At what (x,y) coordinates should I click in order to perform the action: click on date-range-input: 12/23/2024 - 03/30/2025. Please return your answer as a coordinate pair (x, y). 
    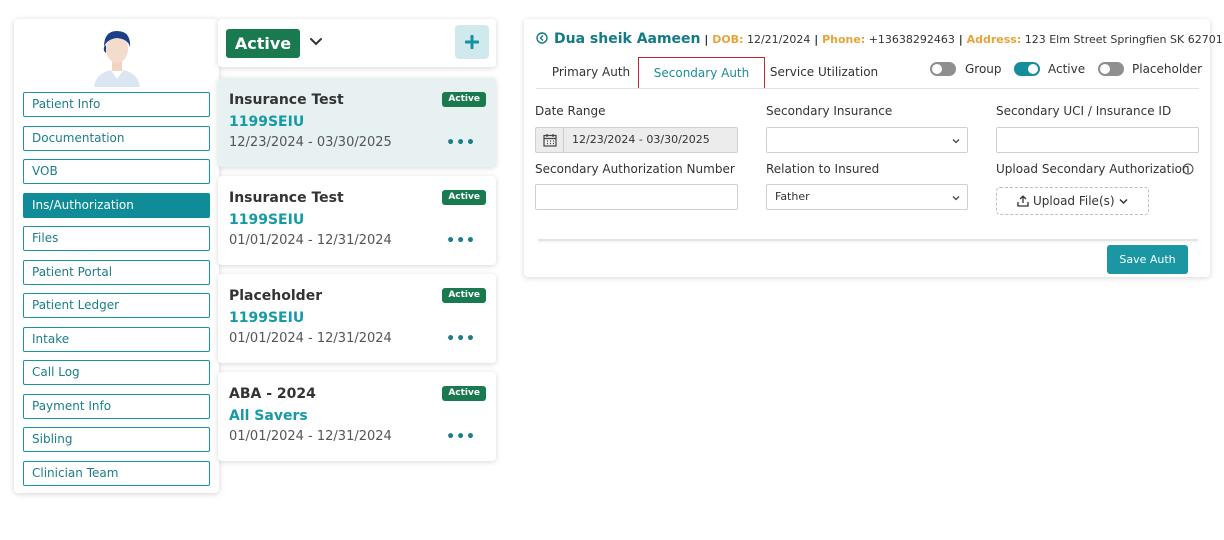
    Looking at the image, I should click on (636, 140).